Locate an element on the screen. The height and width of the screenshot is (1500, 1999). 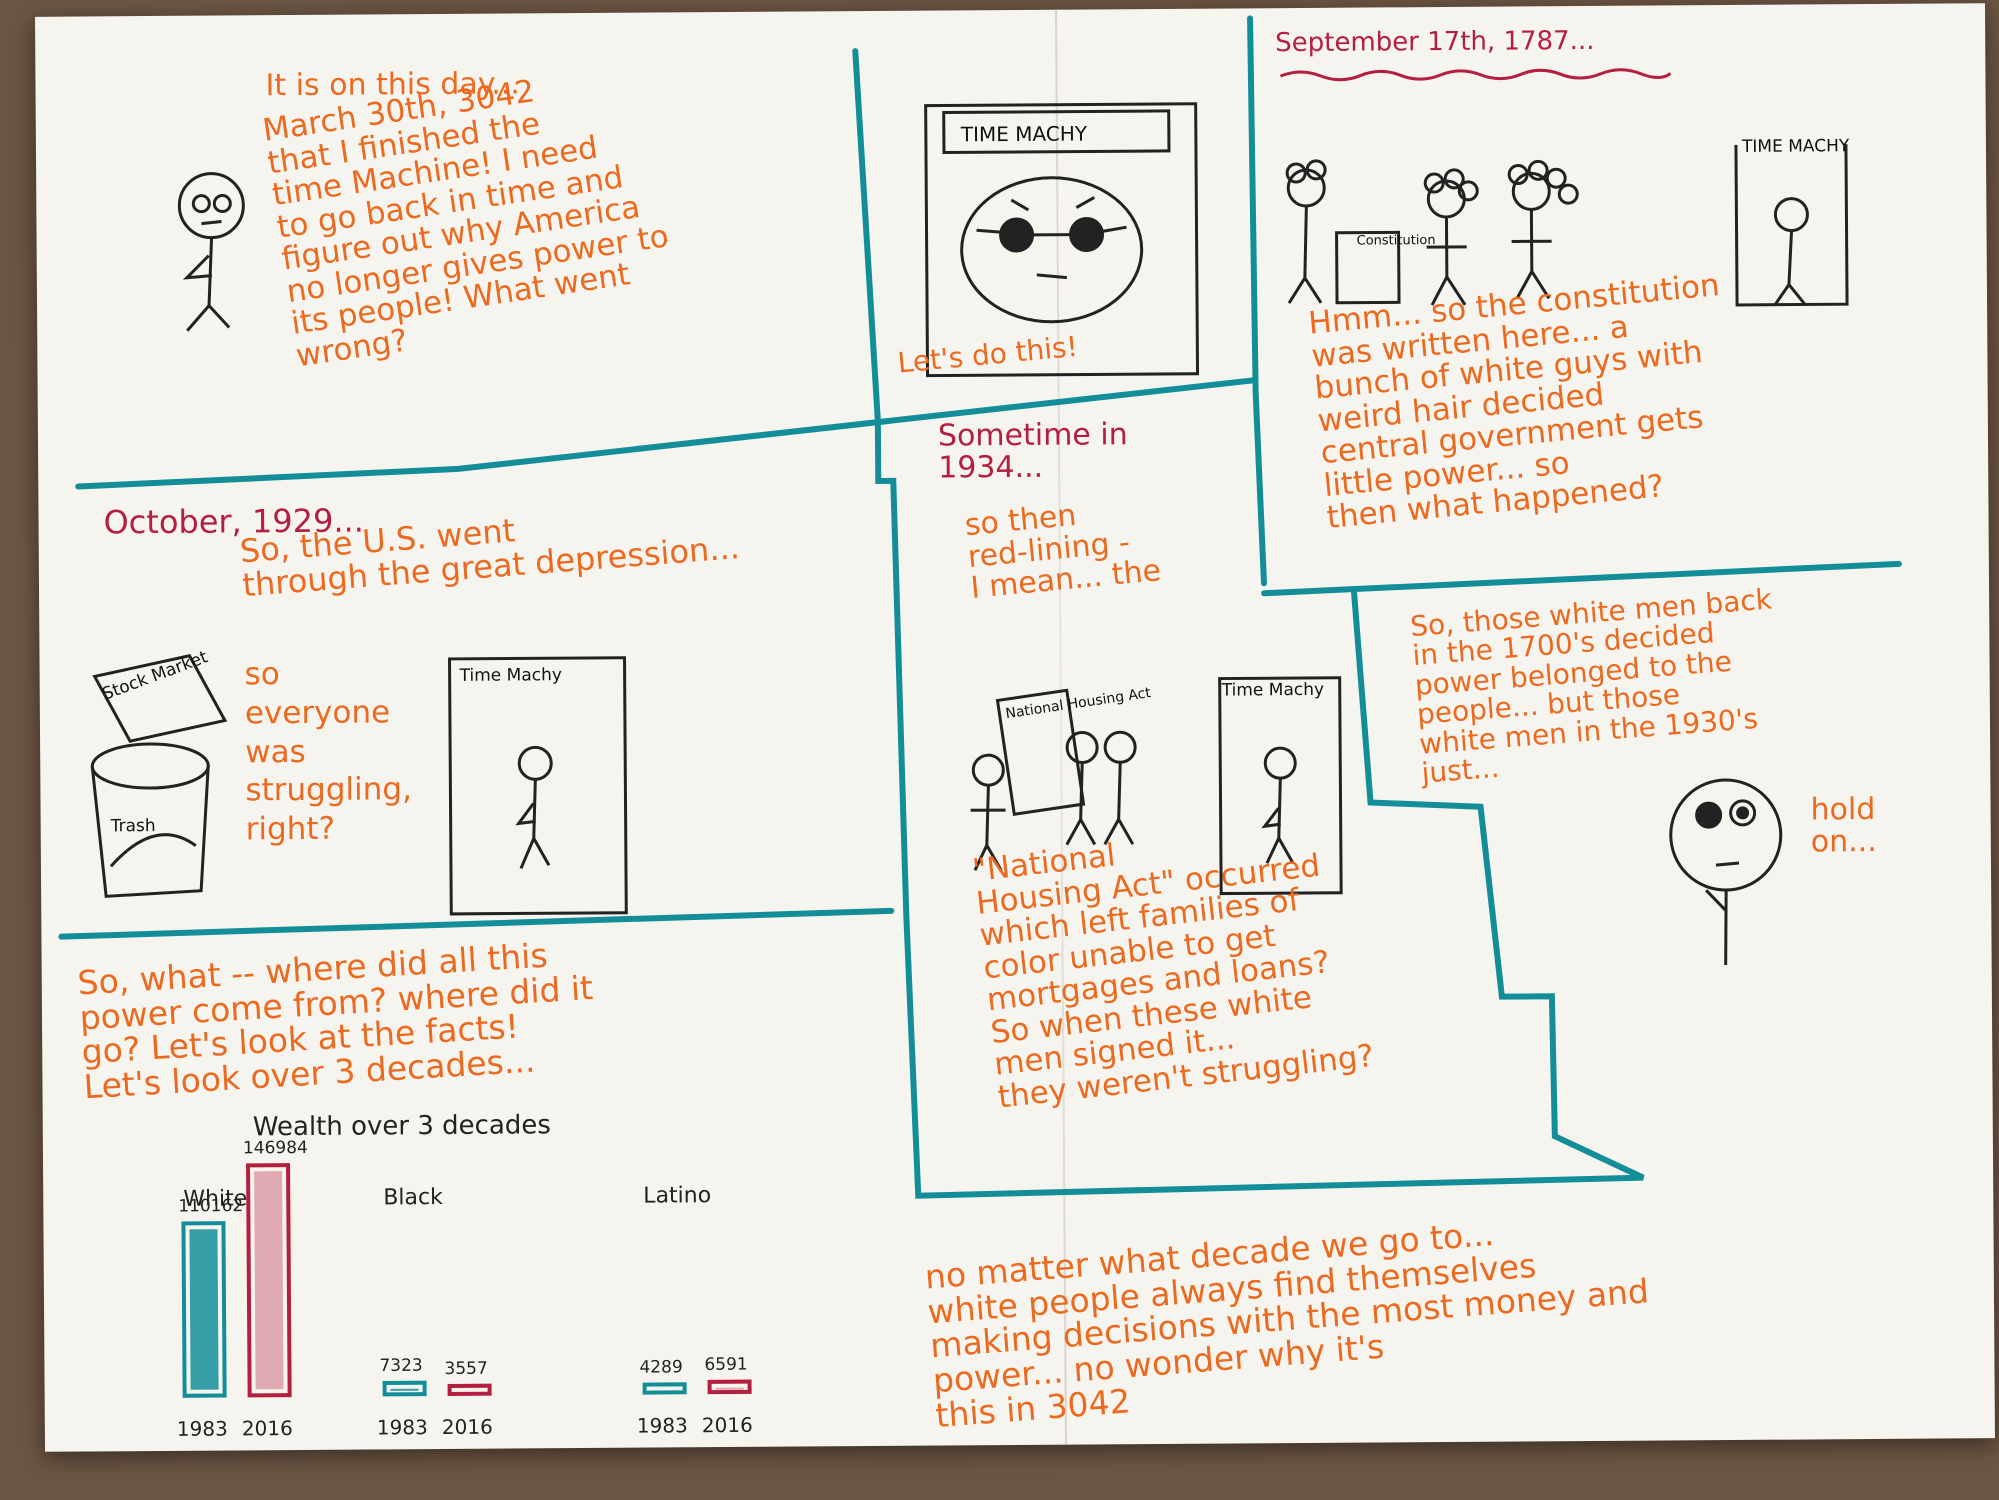
value-label: 146984 is located at coordinates (275, 1148).